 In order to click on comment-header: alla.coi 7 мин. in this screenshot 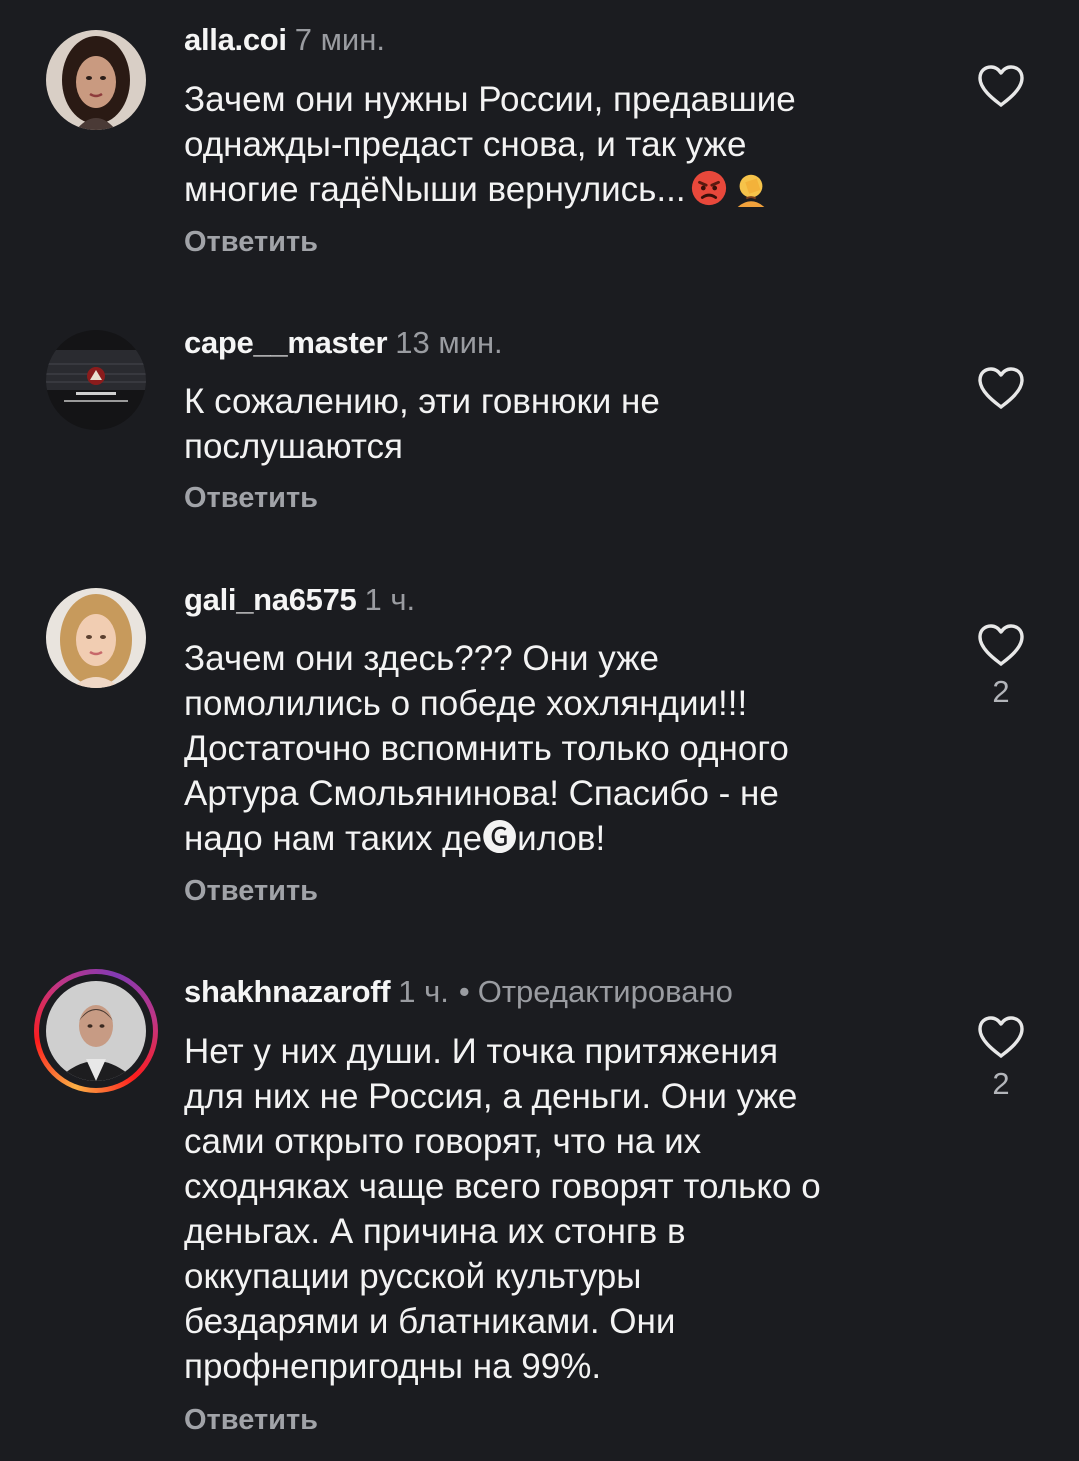, I will do `click(284, 40)`.